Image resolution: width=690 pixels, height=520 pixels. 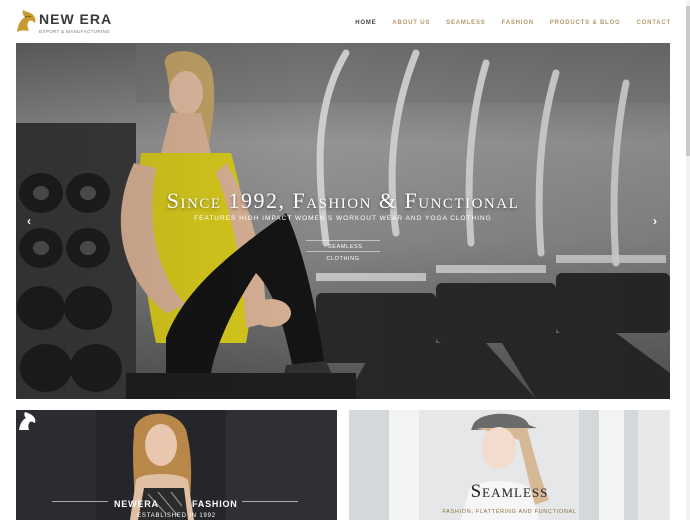 What do you see at coordinates (688, 260) in the screenshot?
I see `page-scrollbar` at bounding box center [688, 260].